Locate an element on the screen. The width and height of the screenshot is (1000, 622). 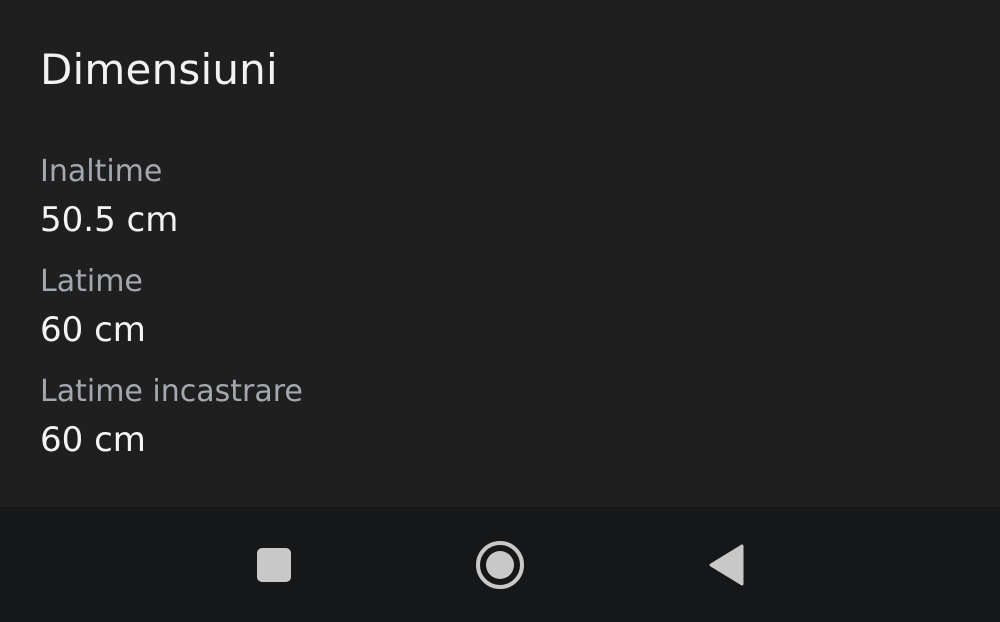
recents-button is located at coordinates (274, 565).